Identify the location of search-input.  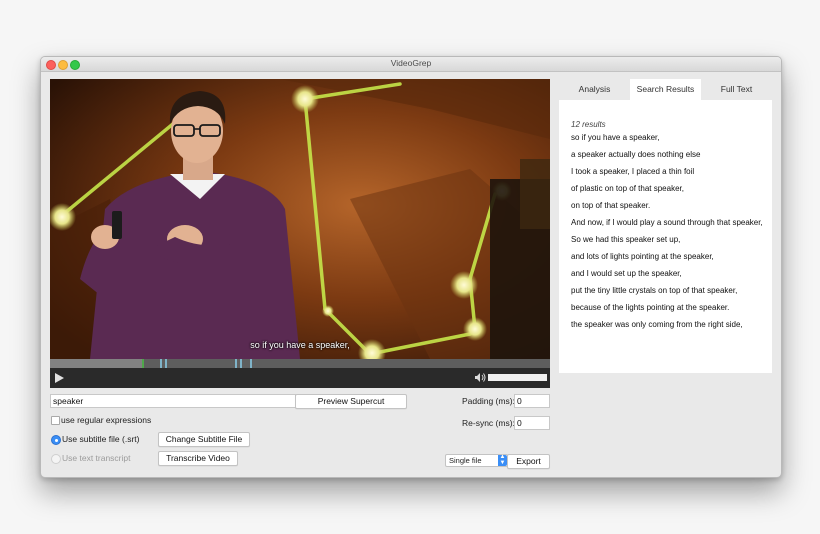
(173, 401).